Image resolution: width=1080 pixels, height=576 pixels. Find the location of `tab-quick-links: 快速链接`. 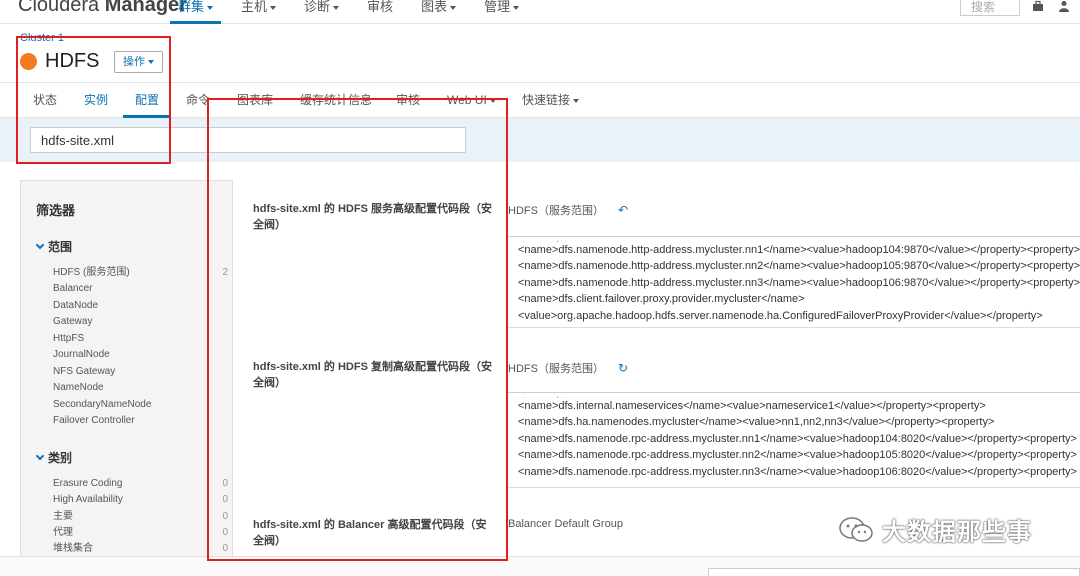

tab-quick-links: 快速链接 is located at coordinates (551, 100).